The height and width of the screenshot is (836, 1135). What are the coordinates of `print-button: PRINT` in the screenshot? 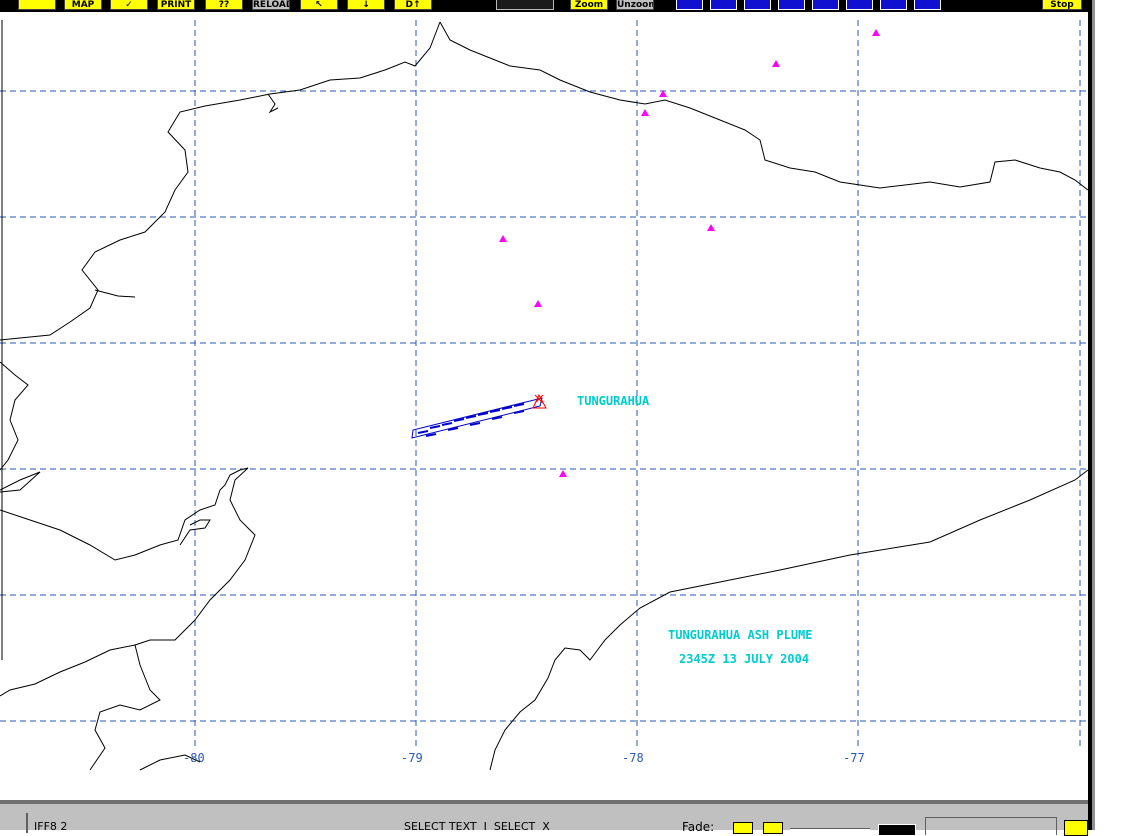 It's located at (176, 5).